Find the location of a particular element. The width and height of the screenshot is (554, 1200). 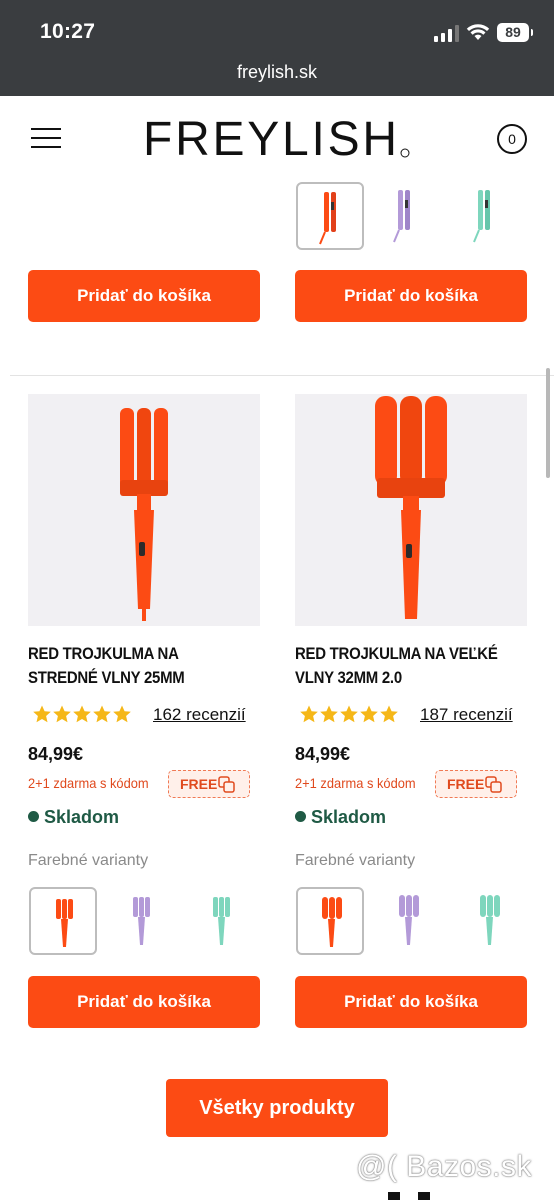

cellular-signal-icon is located at coordinates (447, 33).